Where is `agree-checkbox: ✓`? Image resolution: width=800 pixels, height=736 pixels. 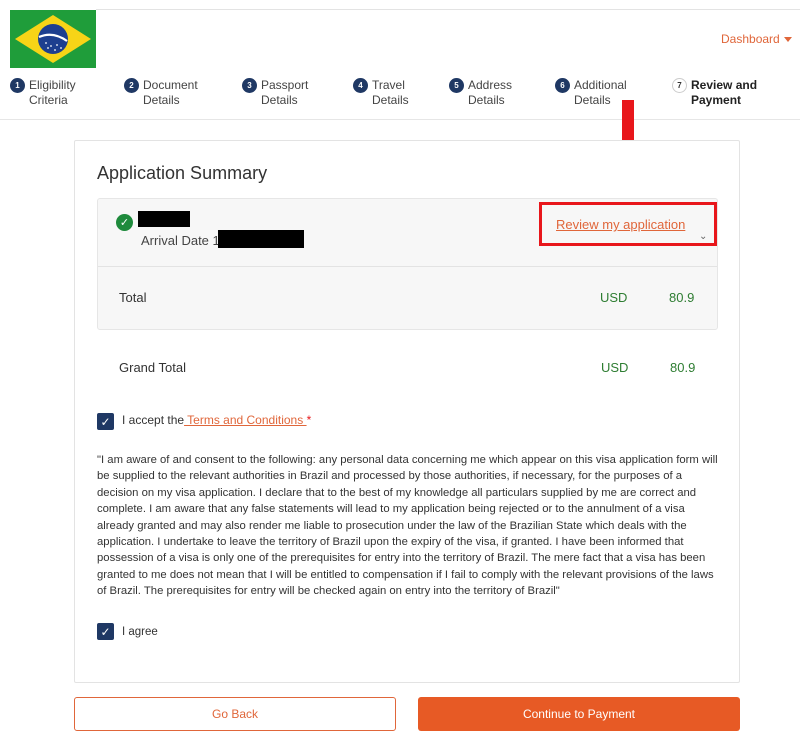
agree-checkbox: ✓ is located at coordinates (105, 631).